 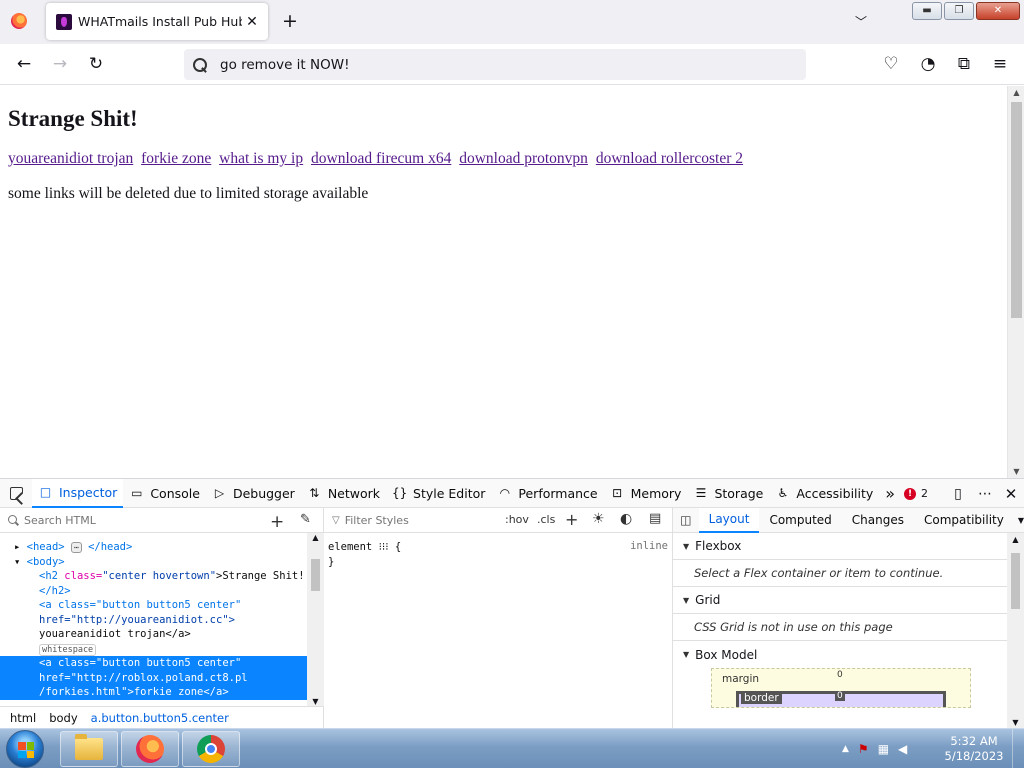 What do you see at coordinates (315, 537) in the screenshot?
I see `markup-scroll-up-icon: ▲` at bounding box center [315, 537].